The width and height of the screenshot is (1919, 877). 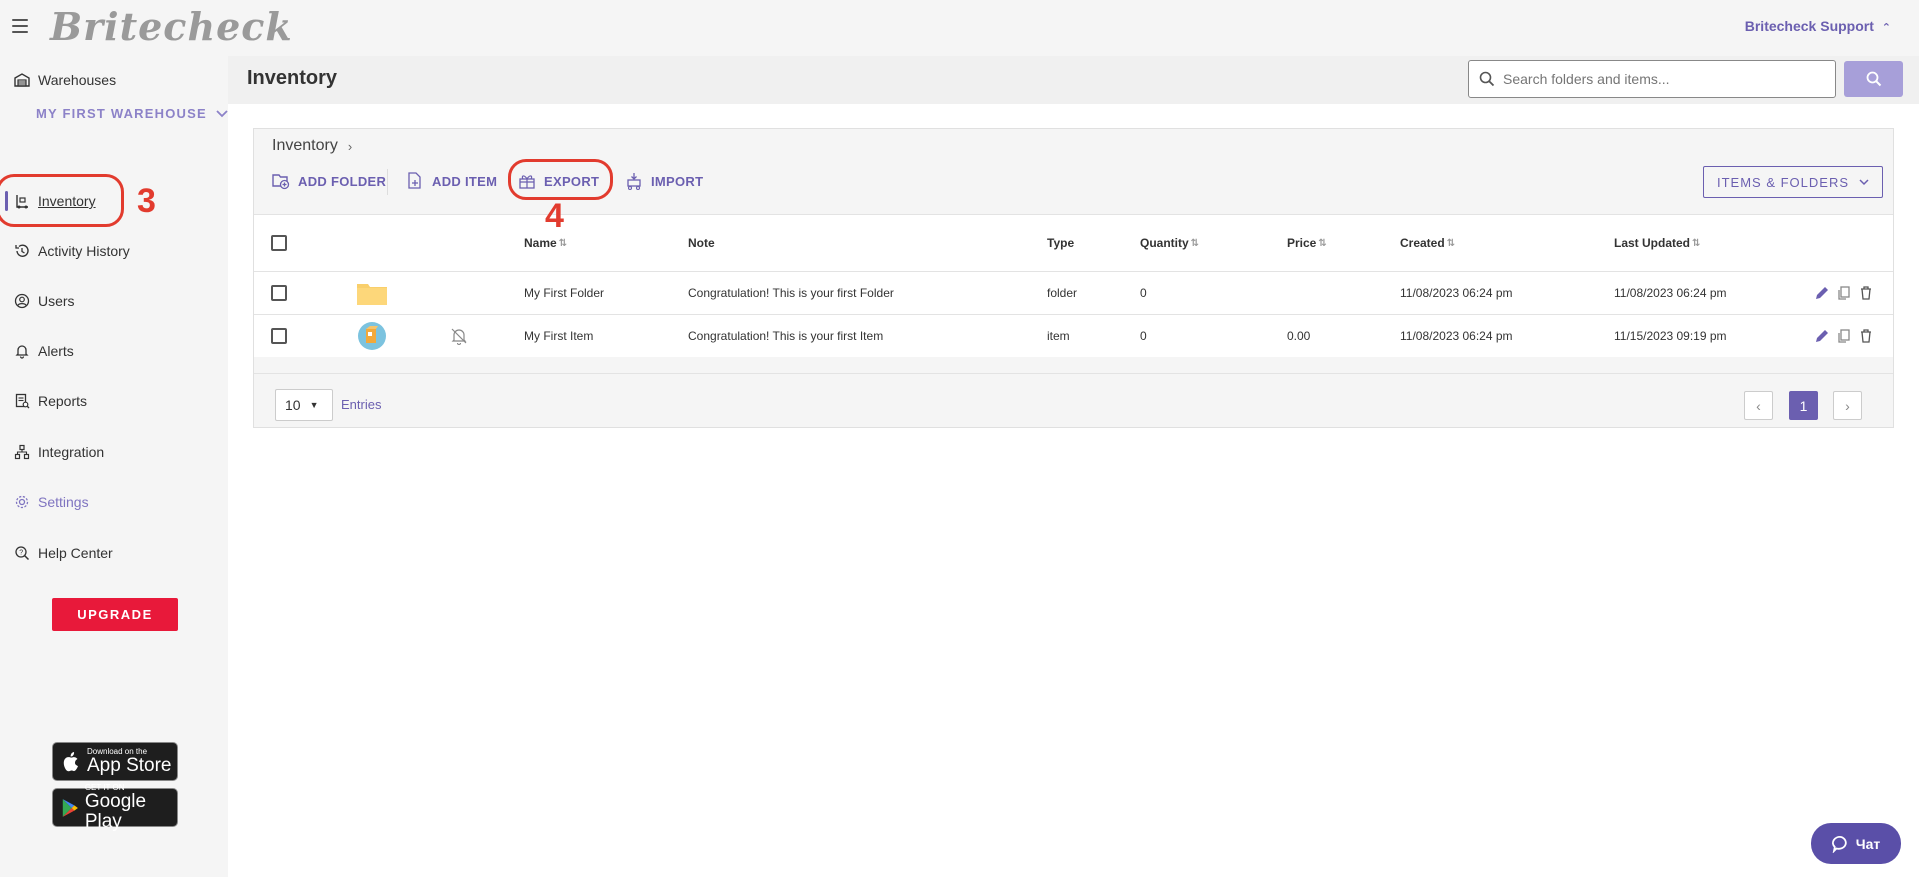 What do you see at coordinates (361, 404) in the screenshot?
I see `entries-label: Entries` at bounding box center [361, 404].